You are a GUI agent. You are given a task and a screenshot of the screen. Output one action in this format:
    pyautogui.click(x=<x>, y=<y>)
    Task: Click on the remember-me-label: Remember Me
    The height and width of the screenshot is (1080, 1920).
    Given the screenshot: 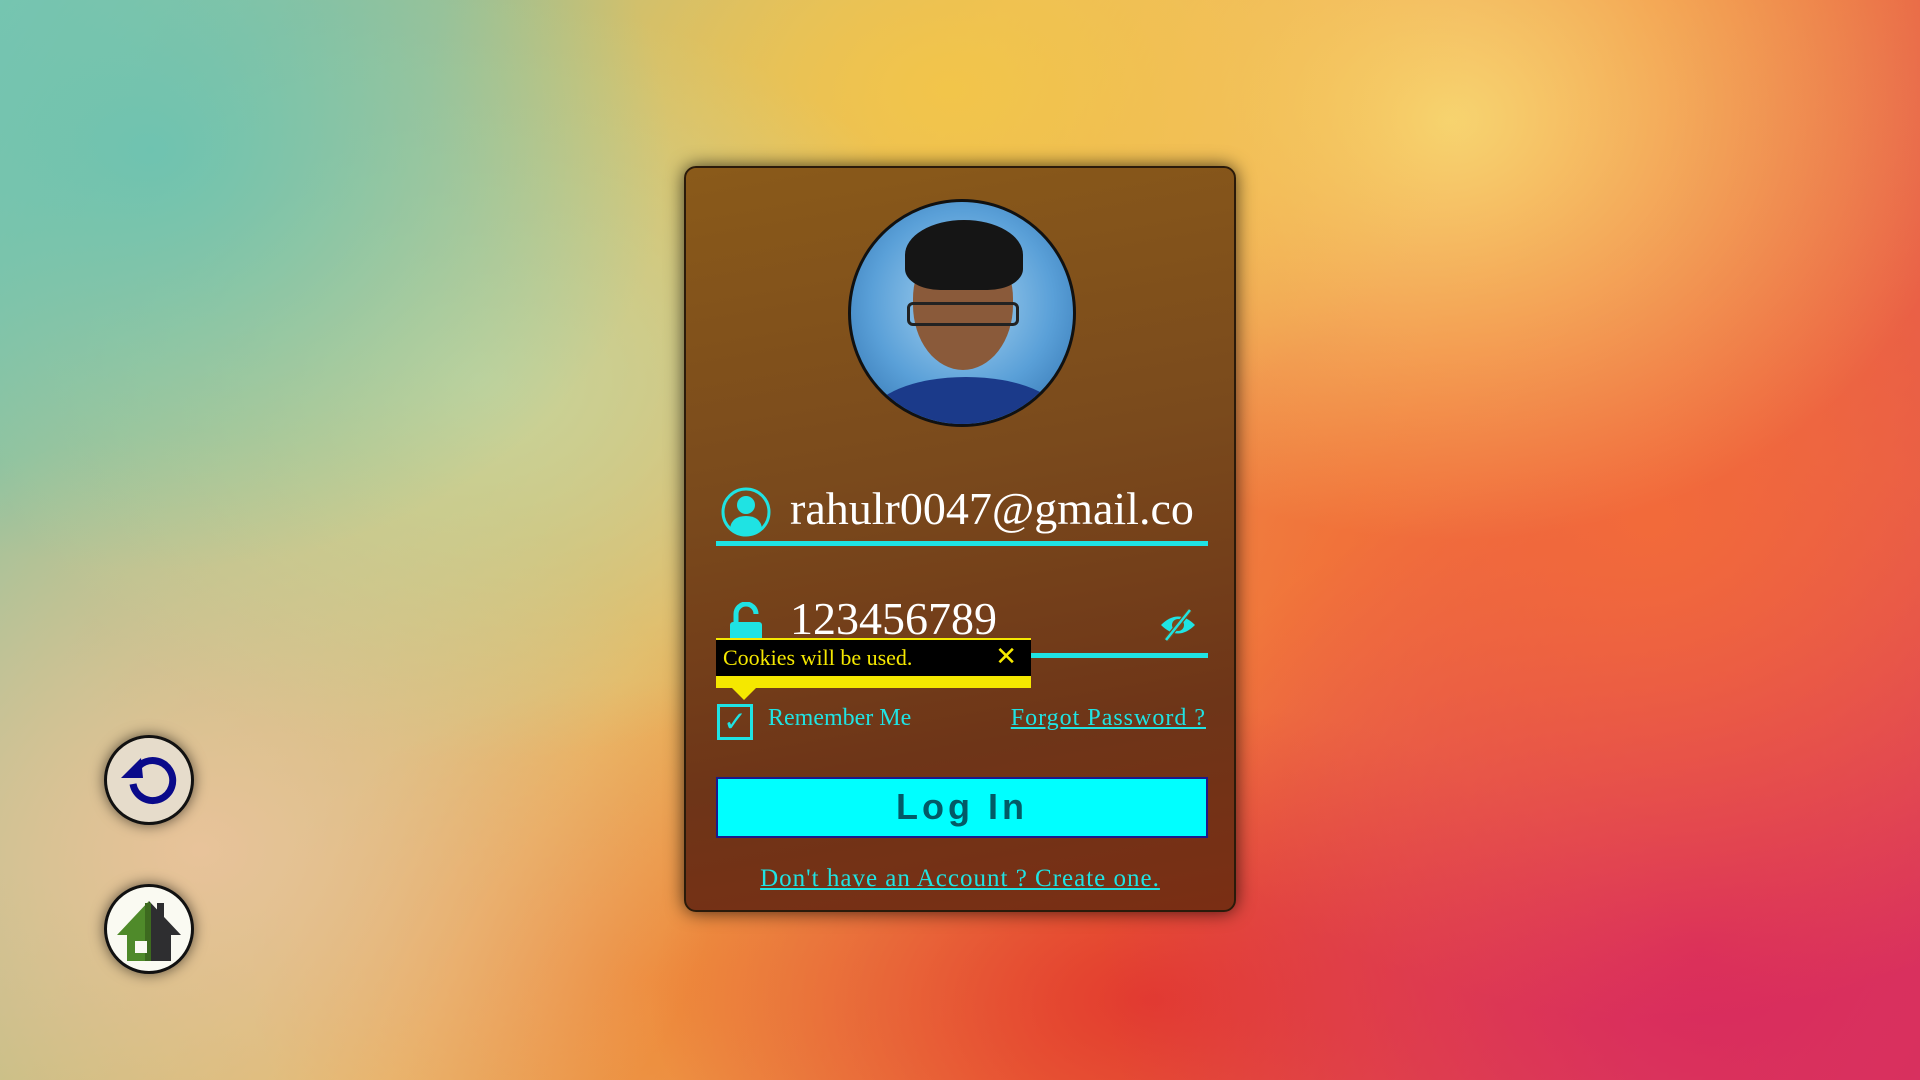 What is the action you would take?
    pyautogui.click(x=839, y=718)
    